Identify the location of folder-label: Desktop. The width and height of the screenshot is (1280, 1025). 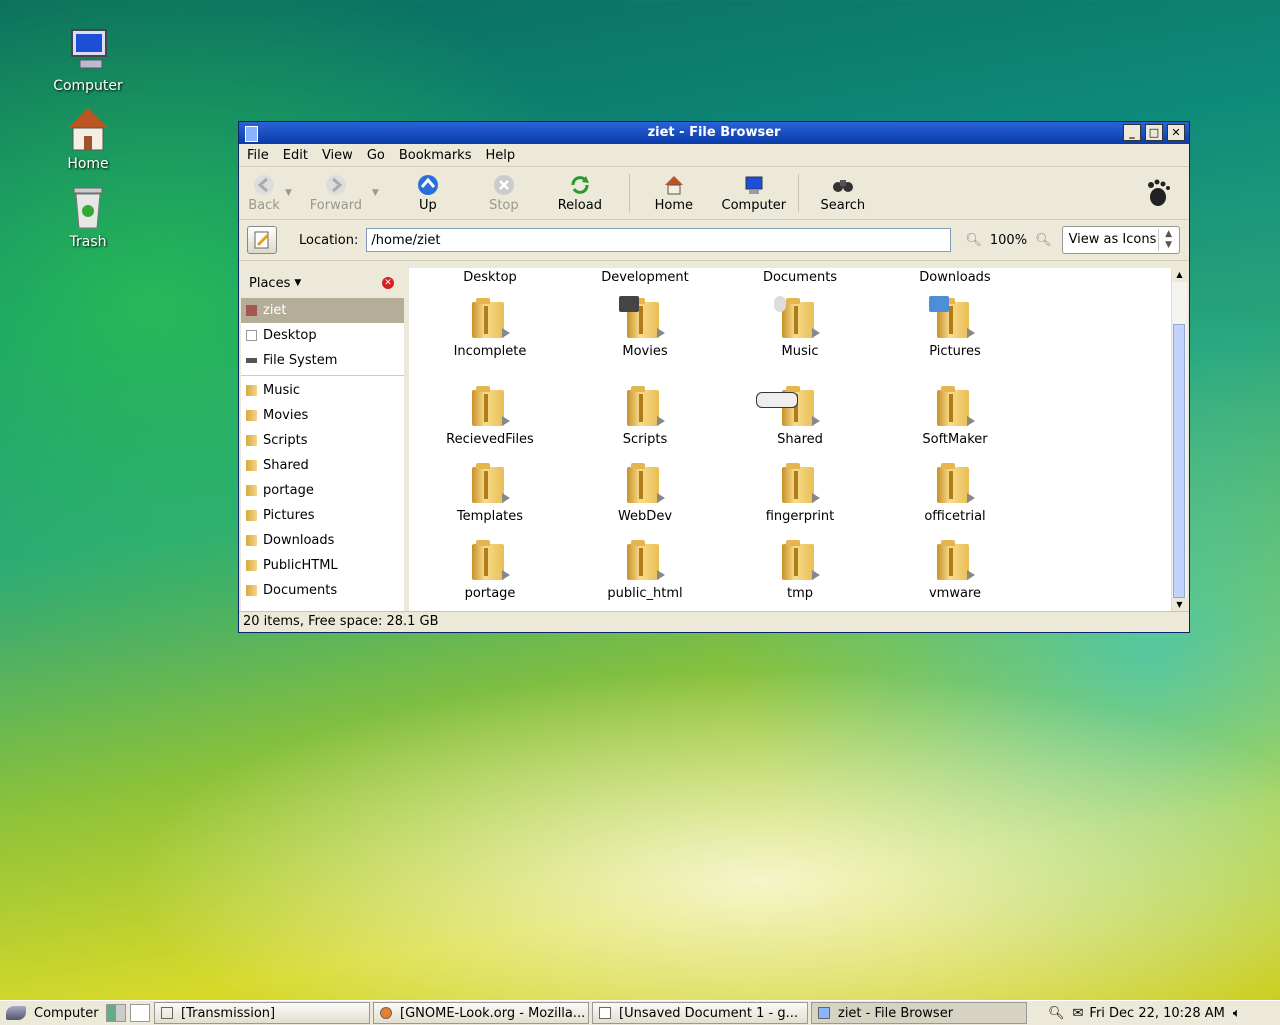
(490, 277).